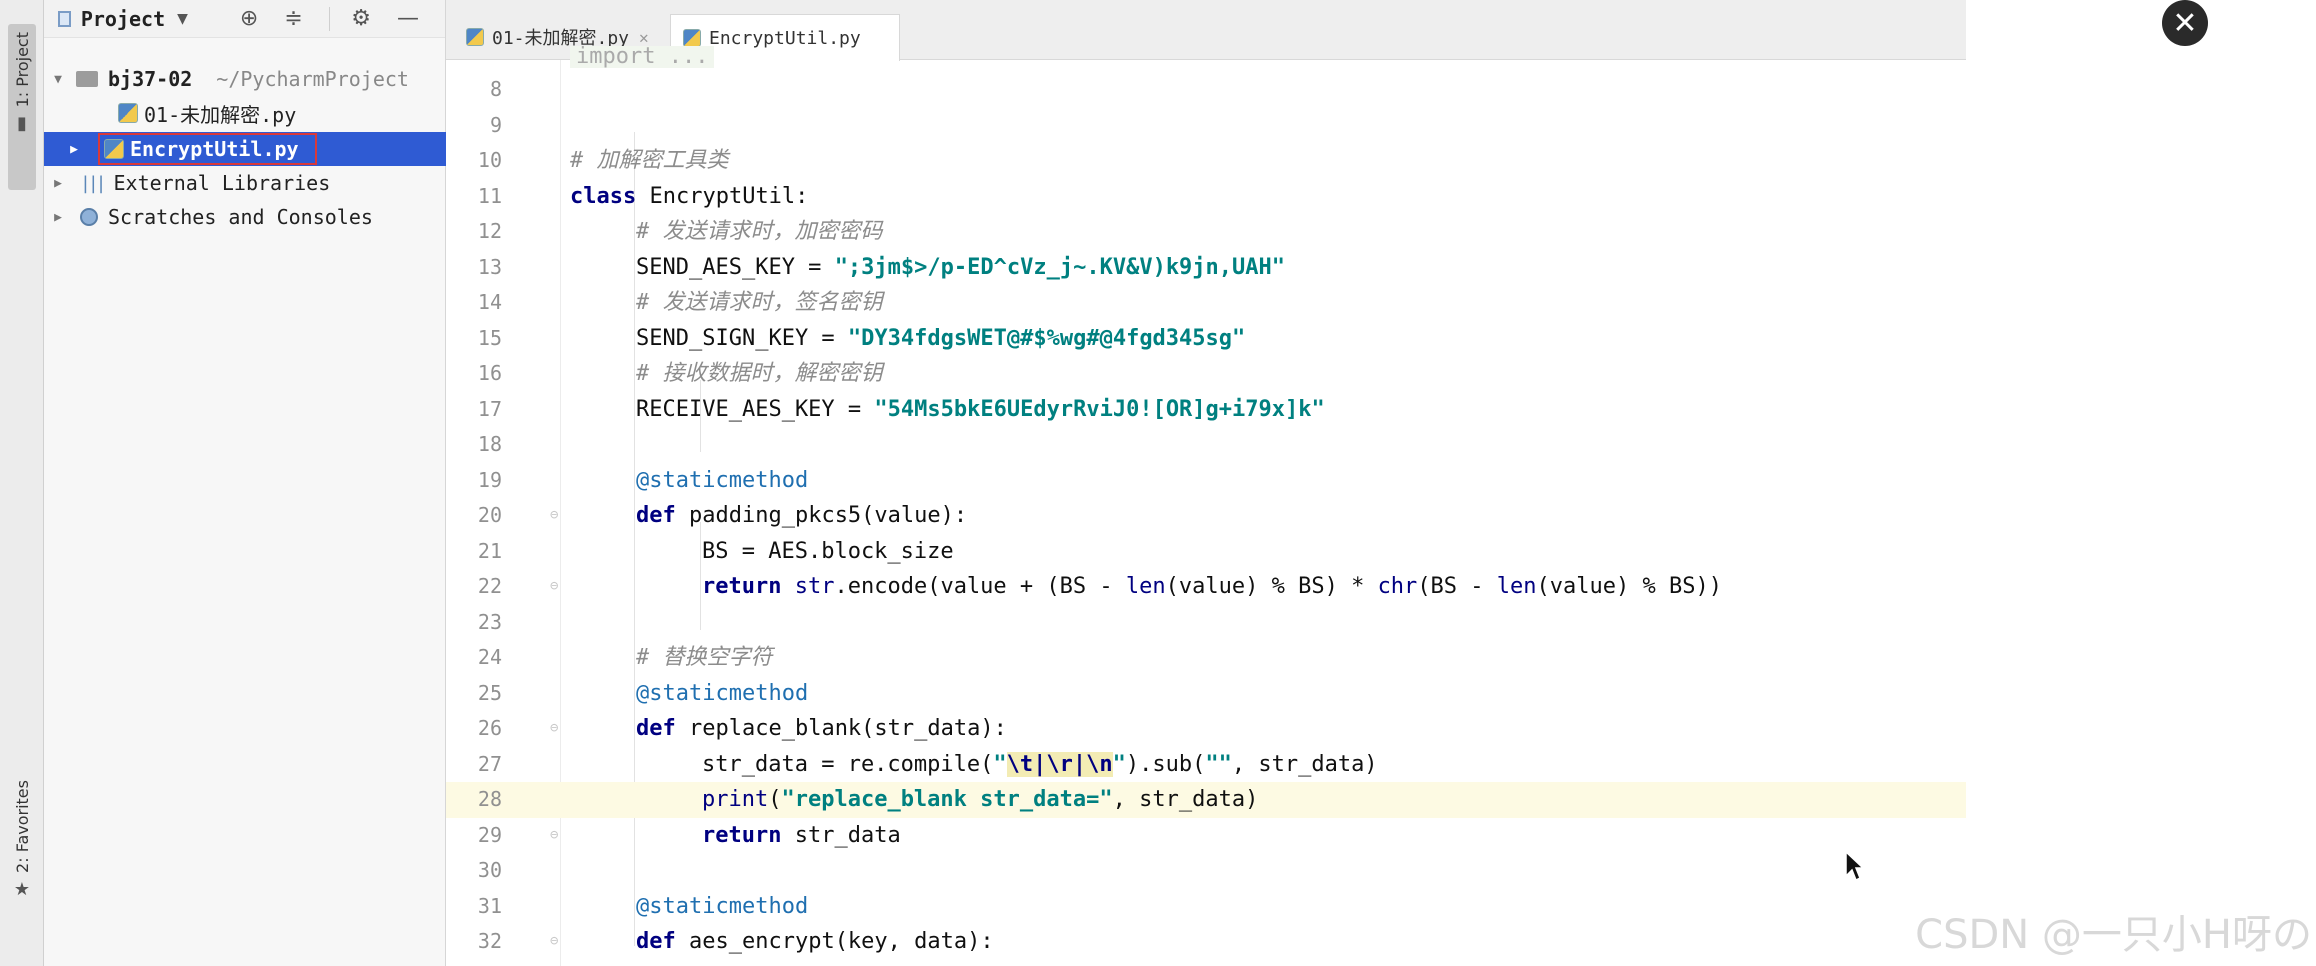  Describe the element at coordinates (489, 515) in the screenshot. I see `line-number: 20` at that location.